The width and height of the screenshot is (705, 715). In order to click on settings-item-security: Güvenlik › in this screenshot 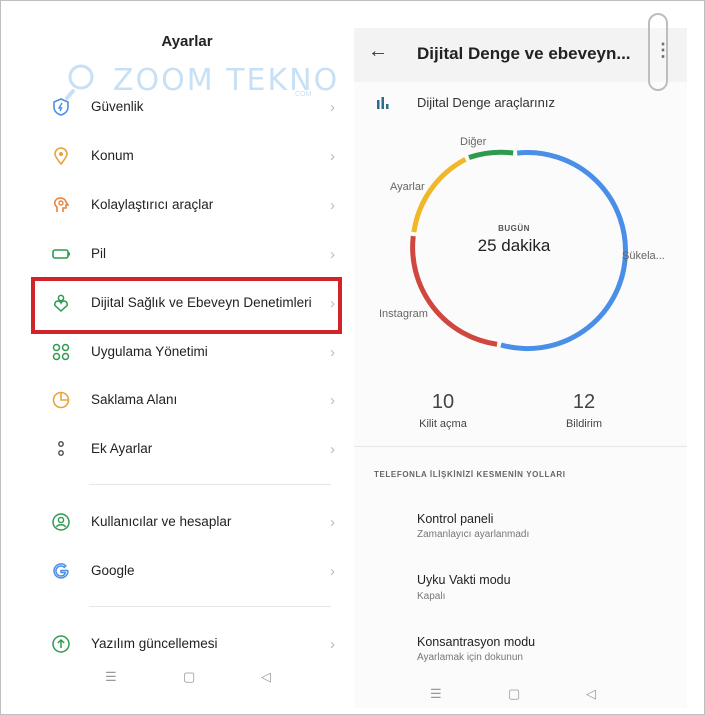, I will do `click(187, 107)`.